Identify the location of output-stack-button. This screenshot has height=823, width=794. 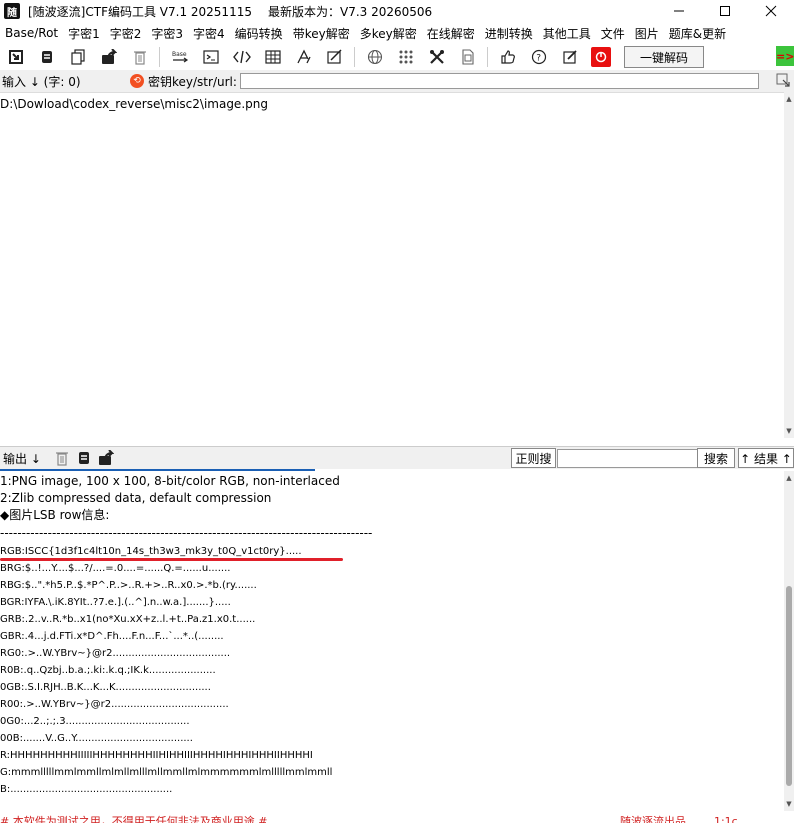
(84, 458).